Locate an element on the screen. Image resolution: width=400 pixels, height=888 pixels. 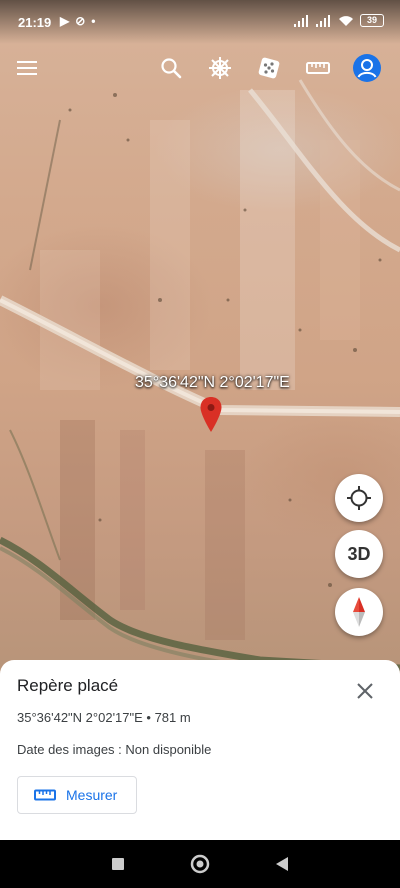
status-bar: 21:19 ▶ ⊘ • 39 is located at coordinates (200, 22).